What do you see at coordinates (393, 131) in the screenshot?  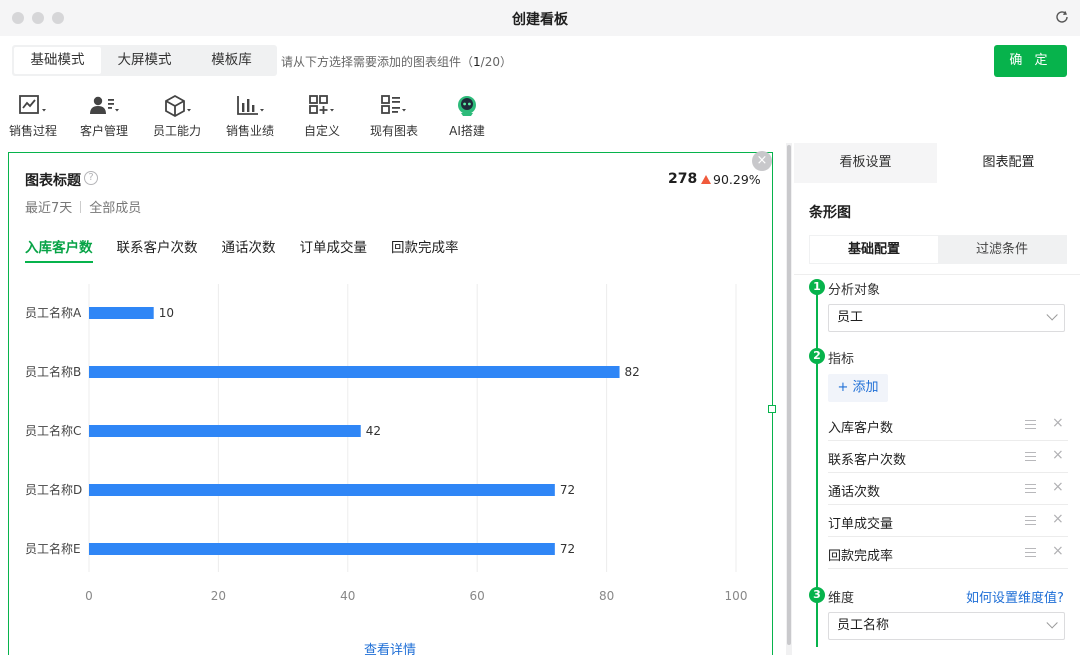 I see `tool-label: 现有图表` at bounding box center [393, 131].